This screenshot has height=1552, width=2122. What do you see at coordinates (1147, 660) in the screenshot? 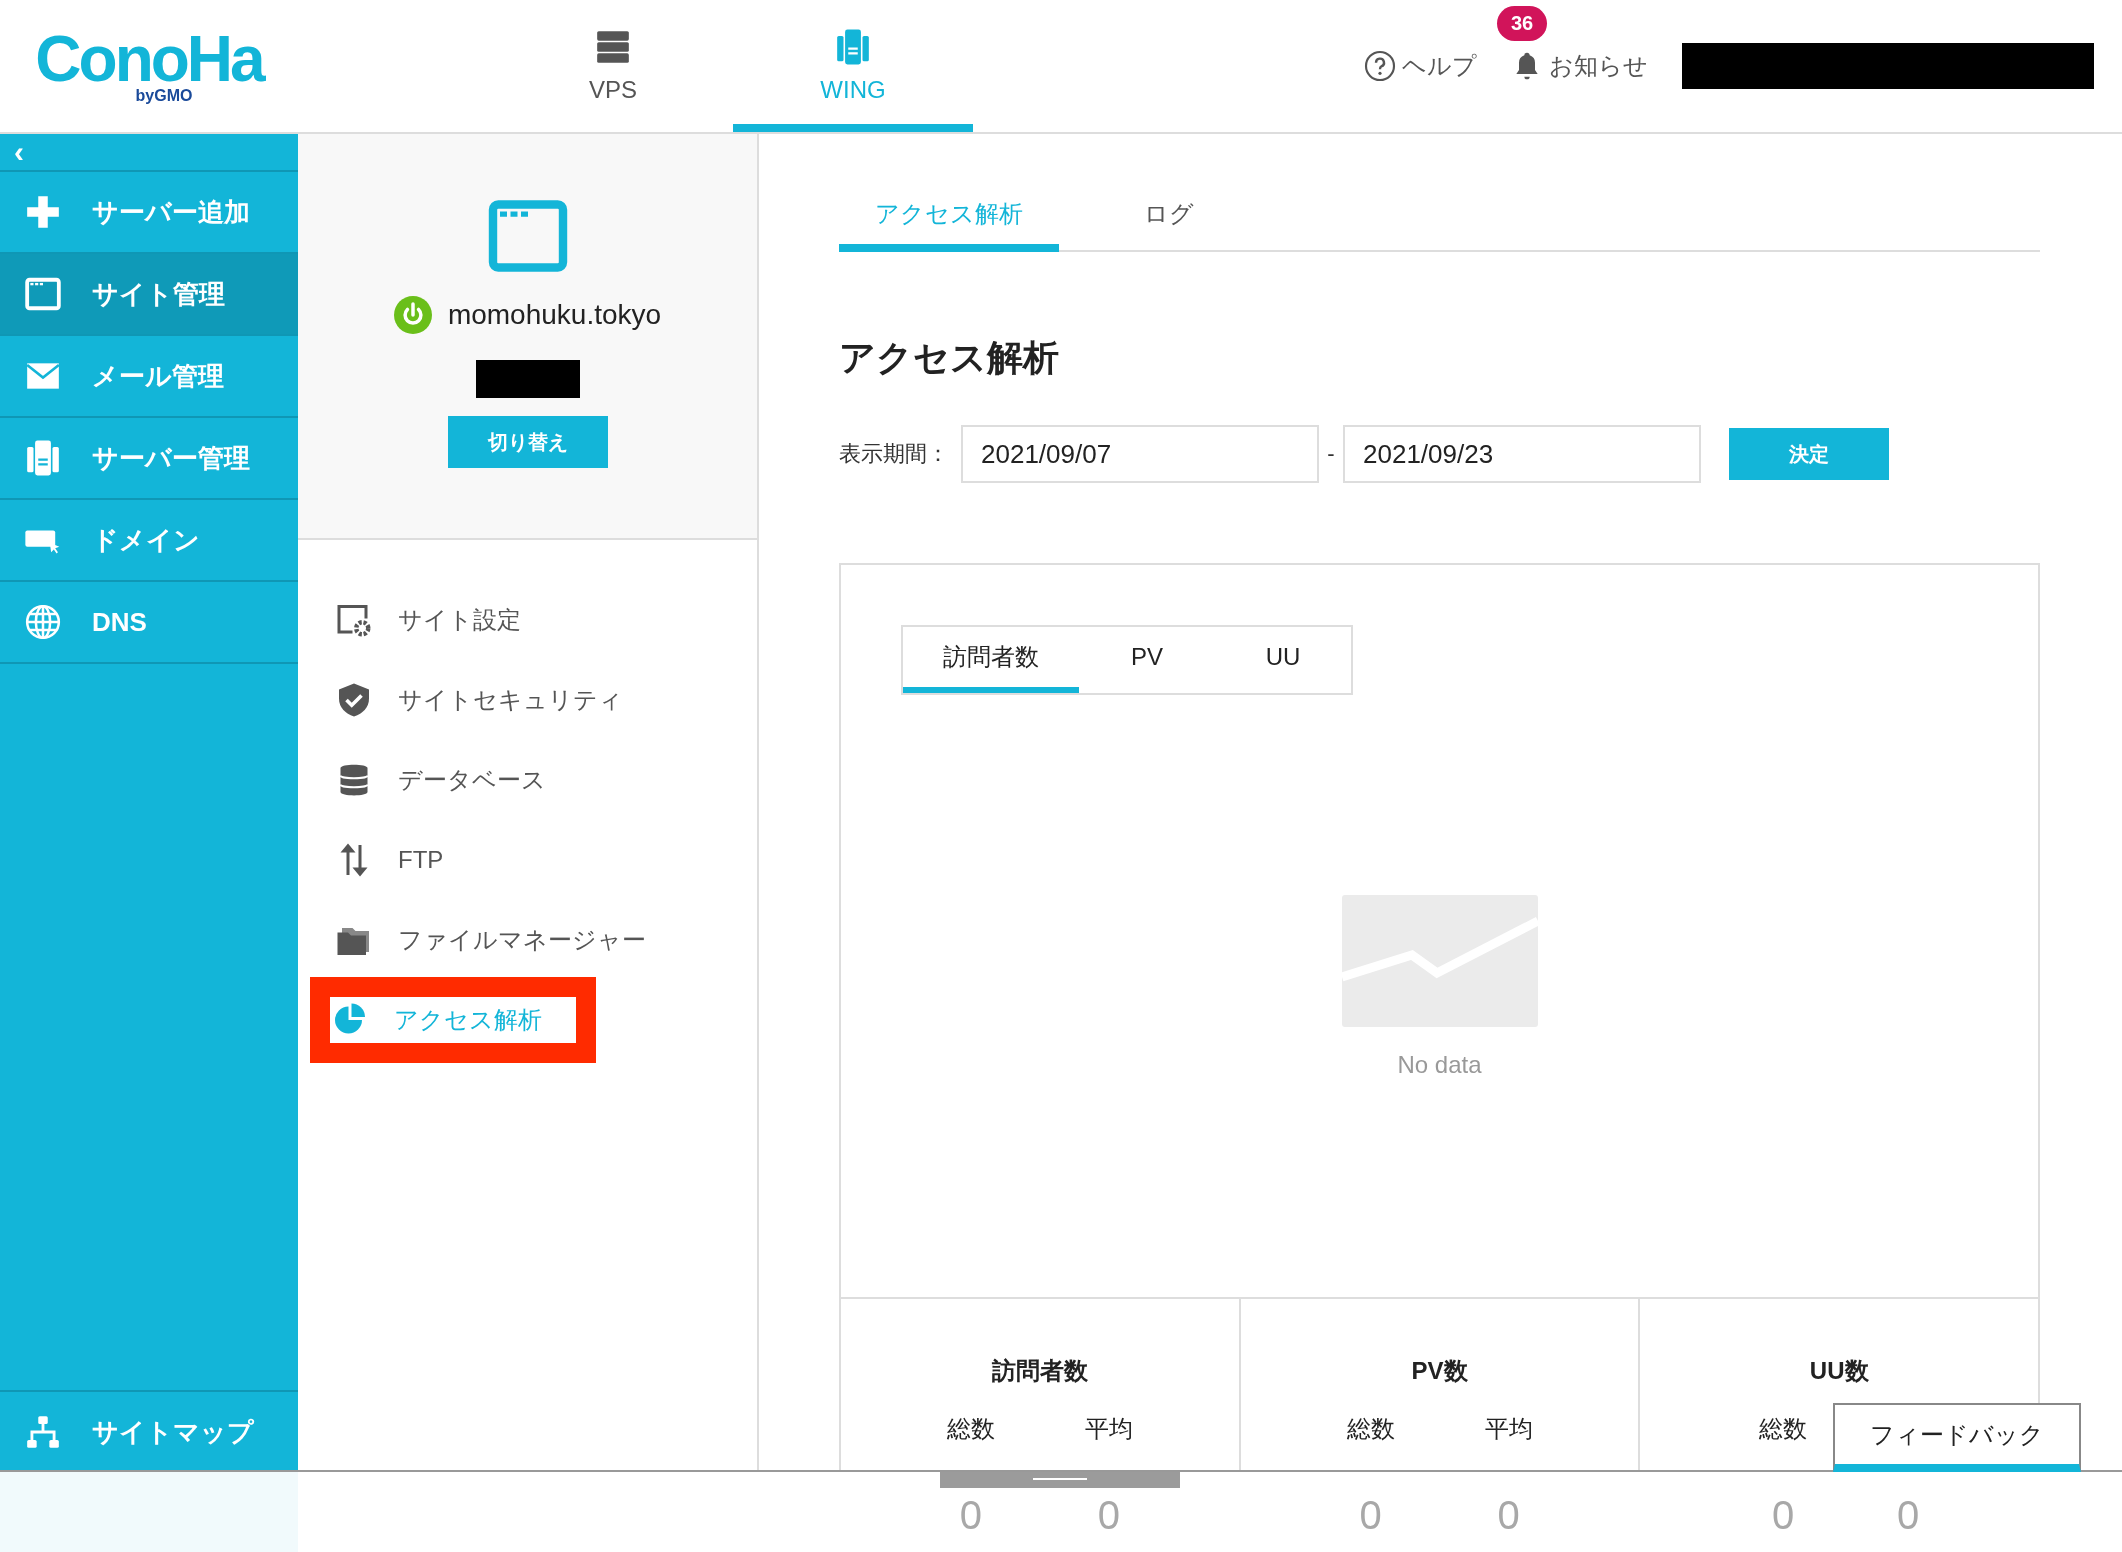
I see `chart-tab: PV` at bounding box center [1147, 660].